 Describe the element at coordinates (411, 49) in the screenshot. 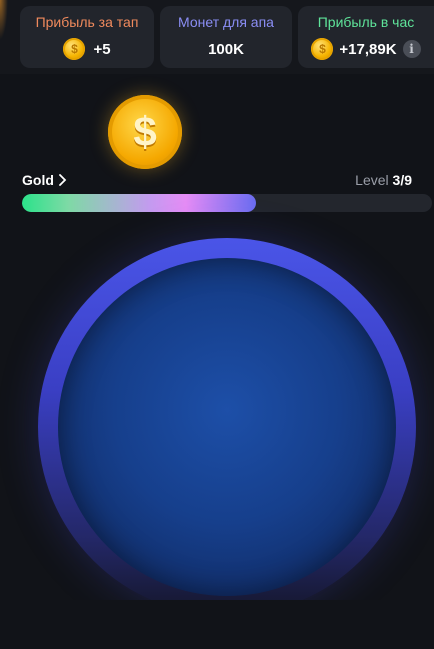

I see `info-icon: i` at that location.